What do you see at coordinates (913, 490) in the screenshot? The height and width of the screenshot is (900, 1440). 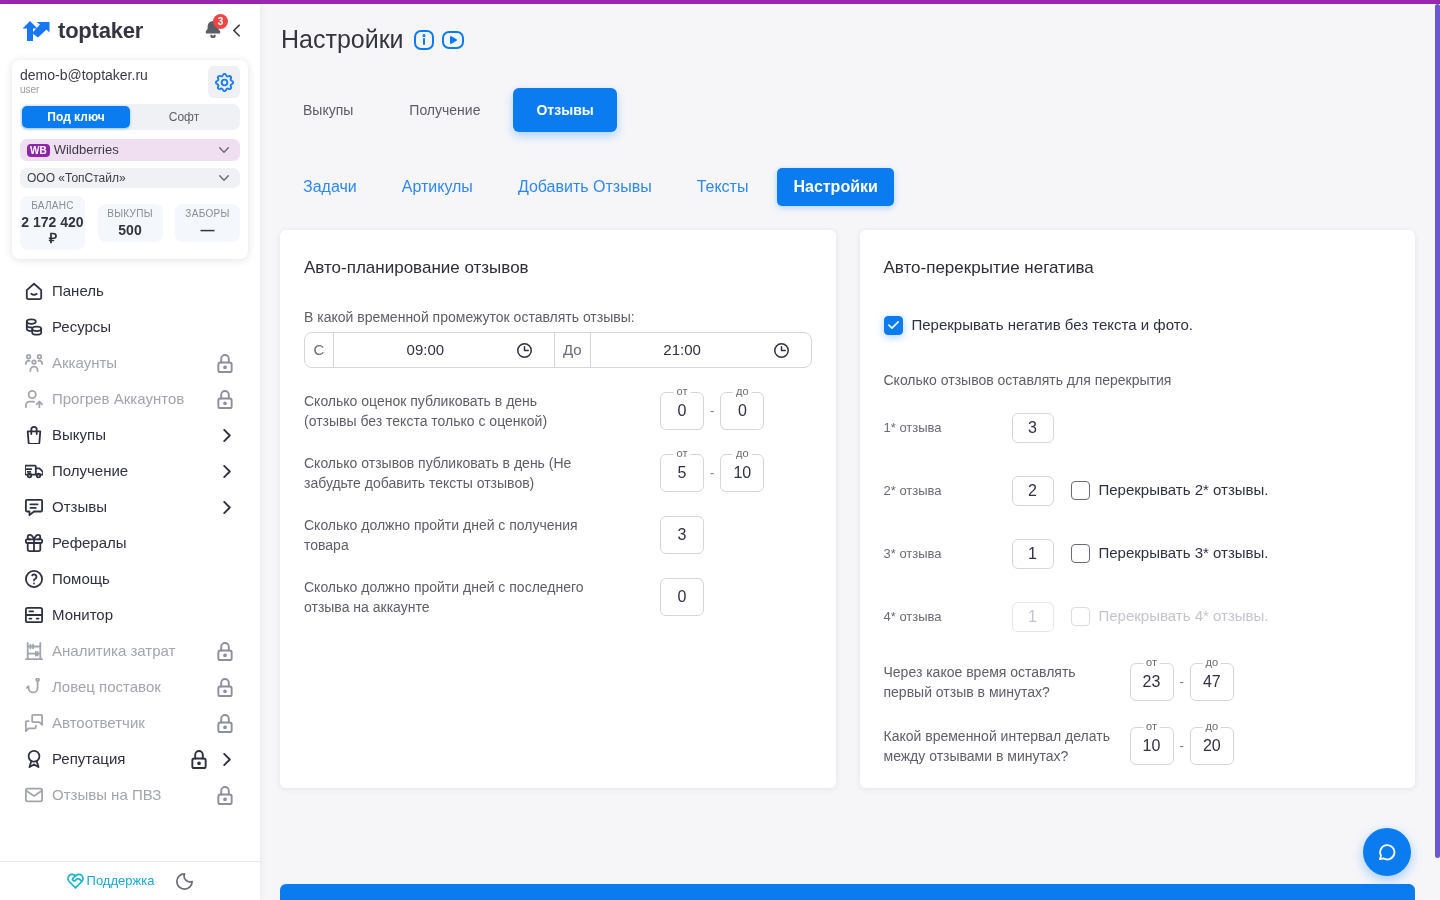 I see `field-caption: 2* отзыва` at bounding box center [913, 490].